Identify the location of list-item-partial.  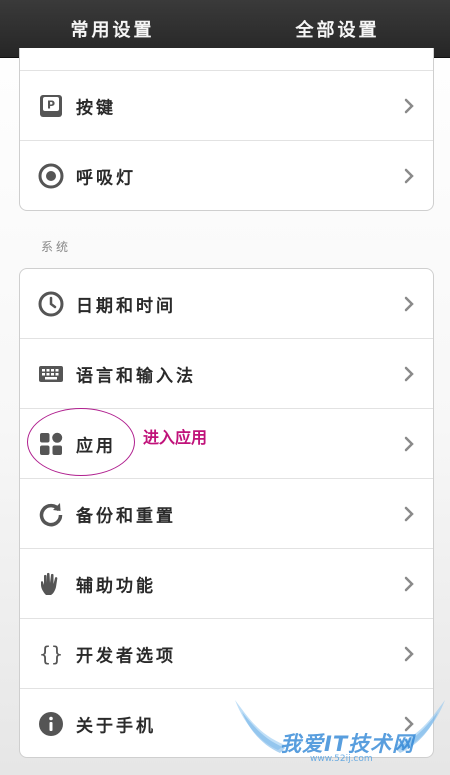
(226, 59).